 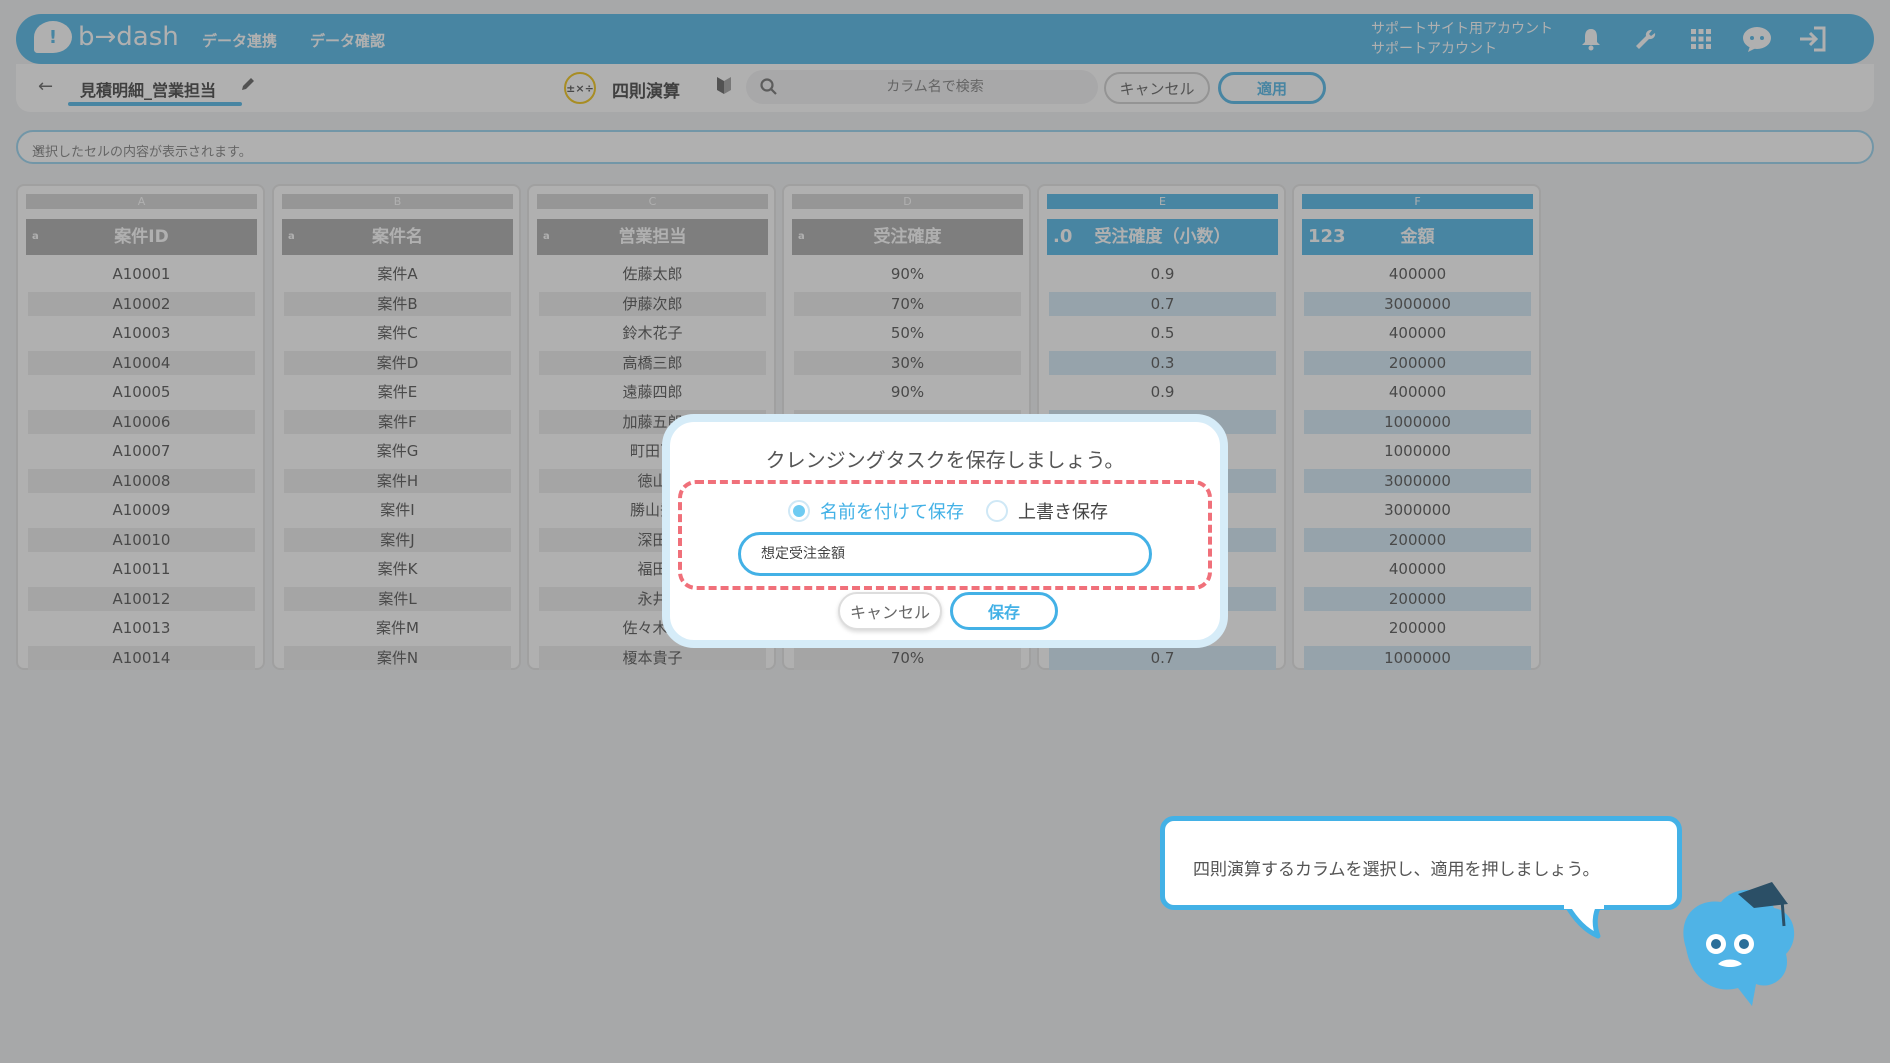 What do you see at coordinates (892, 512) in the screenshot?
I see `radio-save-as-label: 名前を付けて保存` at bounding box center [892, 512].